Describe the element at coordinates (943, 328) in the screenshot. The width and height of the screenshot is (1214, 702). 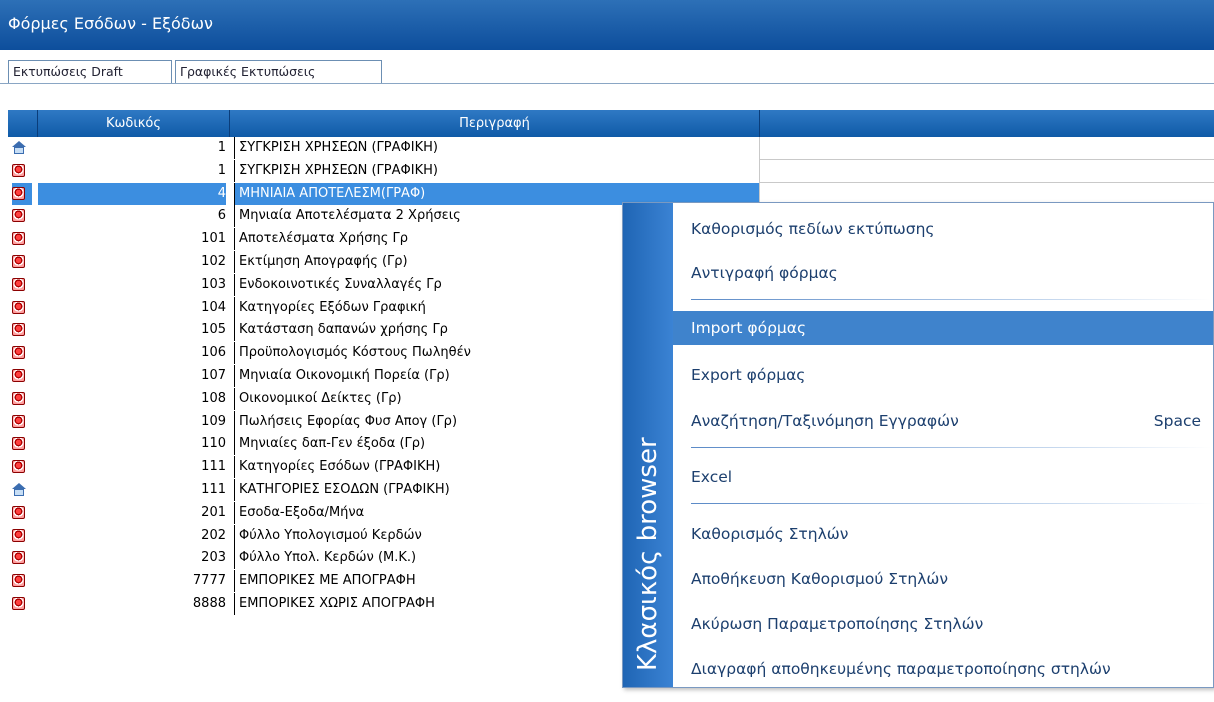
I see `menu-item-import-form: Import φόρμας` at that location.